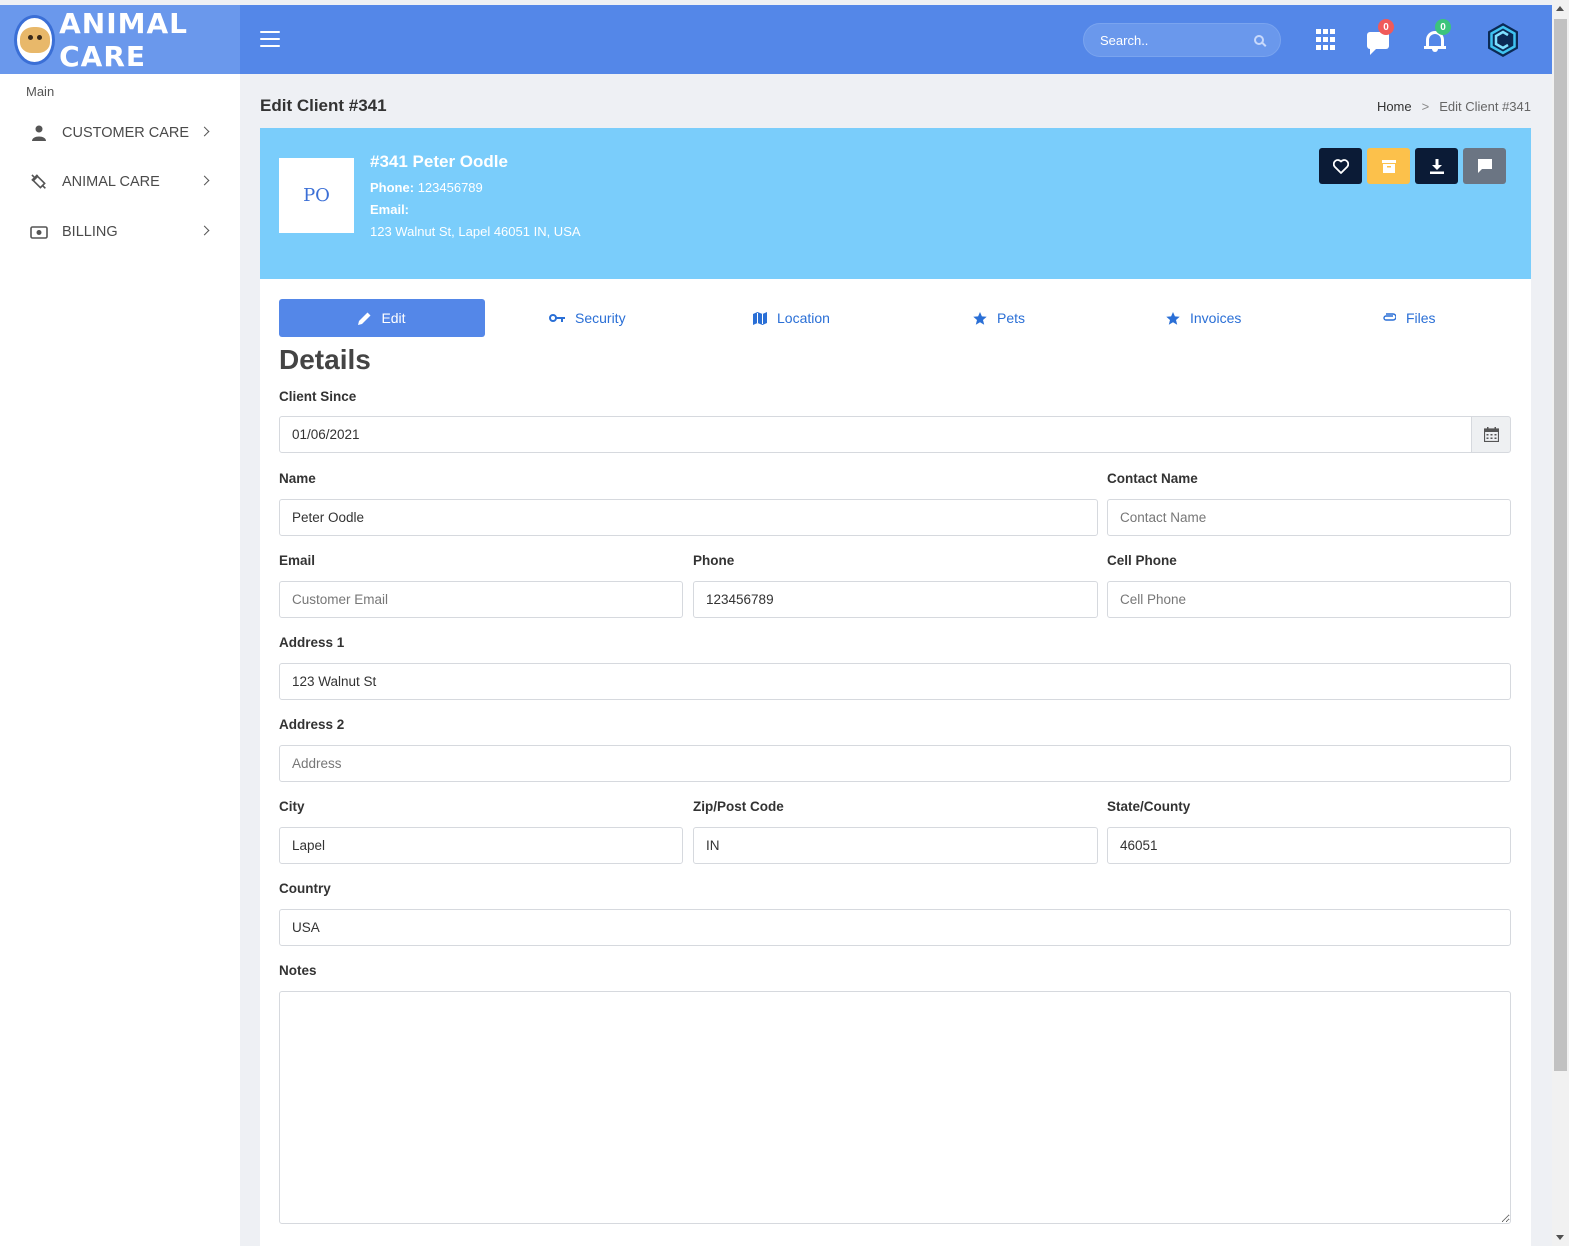  Describe the element at coordinates (1560, 1237) in the screenshot. I see `scroll-down-icon` at that location.